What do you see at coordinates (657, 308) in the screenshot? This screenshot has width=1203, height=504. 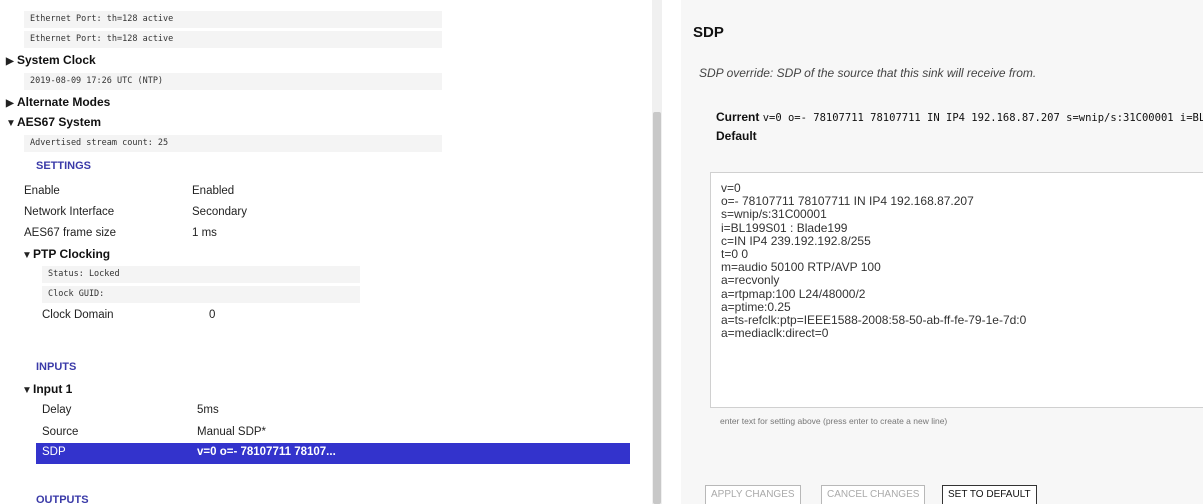 I see `scrollbar-thumb` at bounding box center [657, 308].